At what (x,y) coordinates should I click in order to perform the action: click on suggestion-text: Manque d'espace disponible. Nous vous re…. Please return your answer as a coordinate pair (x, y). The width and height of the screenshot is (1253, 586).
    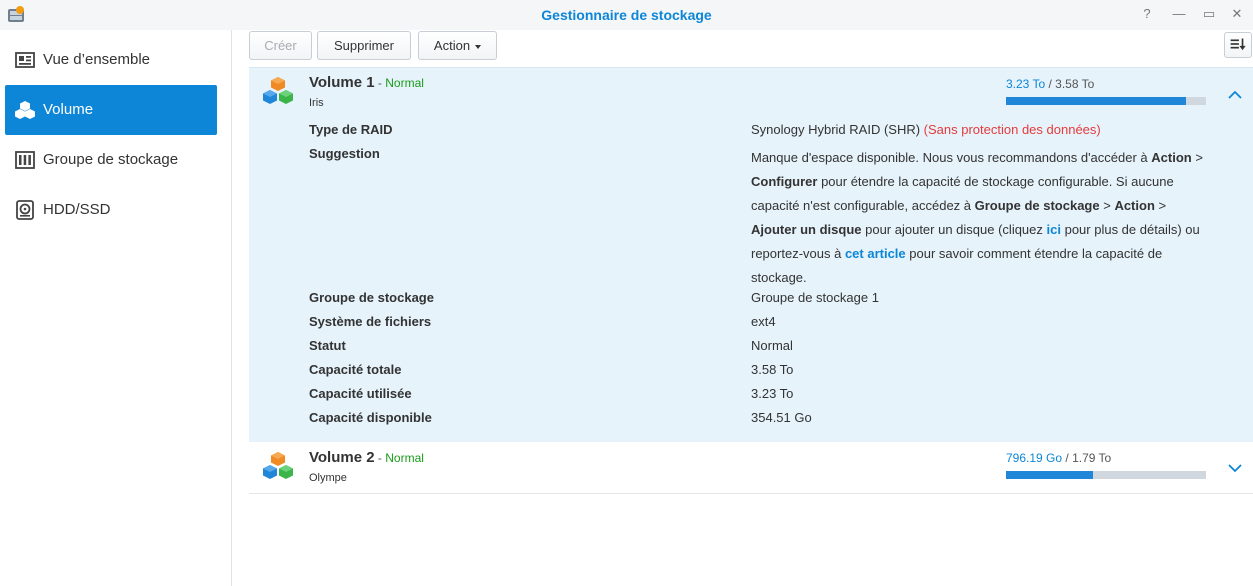
    Looking at the image, I should click on (981, 218).